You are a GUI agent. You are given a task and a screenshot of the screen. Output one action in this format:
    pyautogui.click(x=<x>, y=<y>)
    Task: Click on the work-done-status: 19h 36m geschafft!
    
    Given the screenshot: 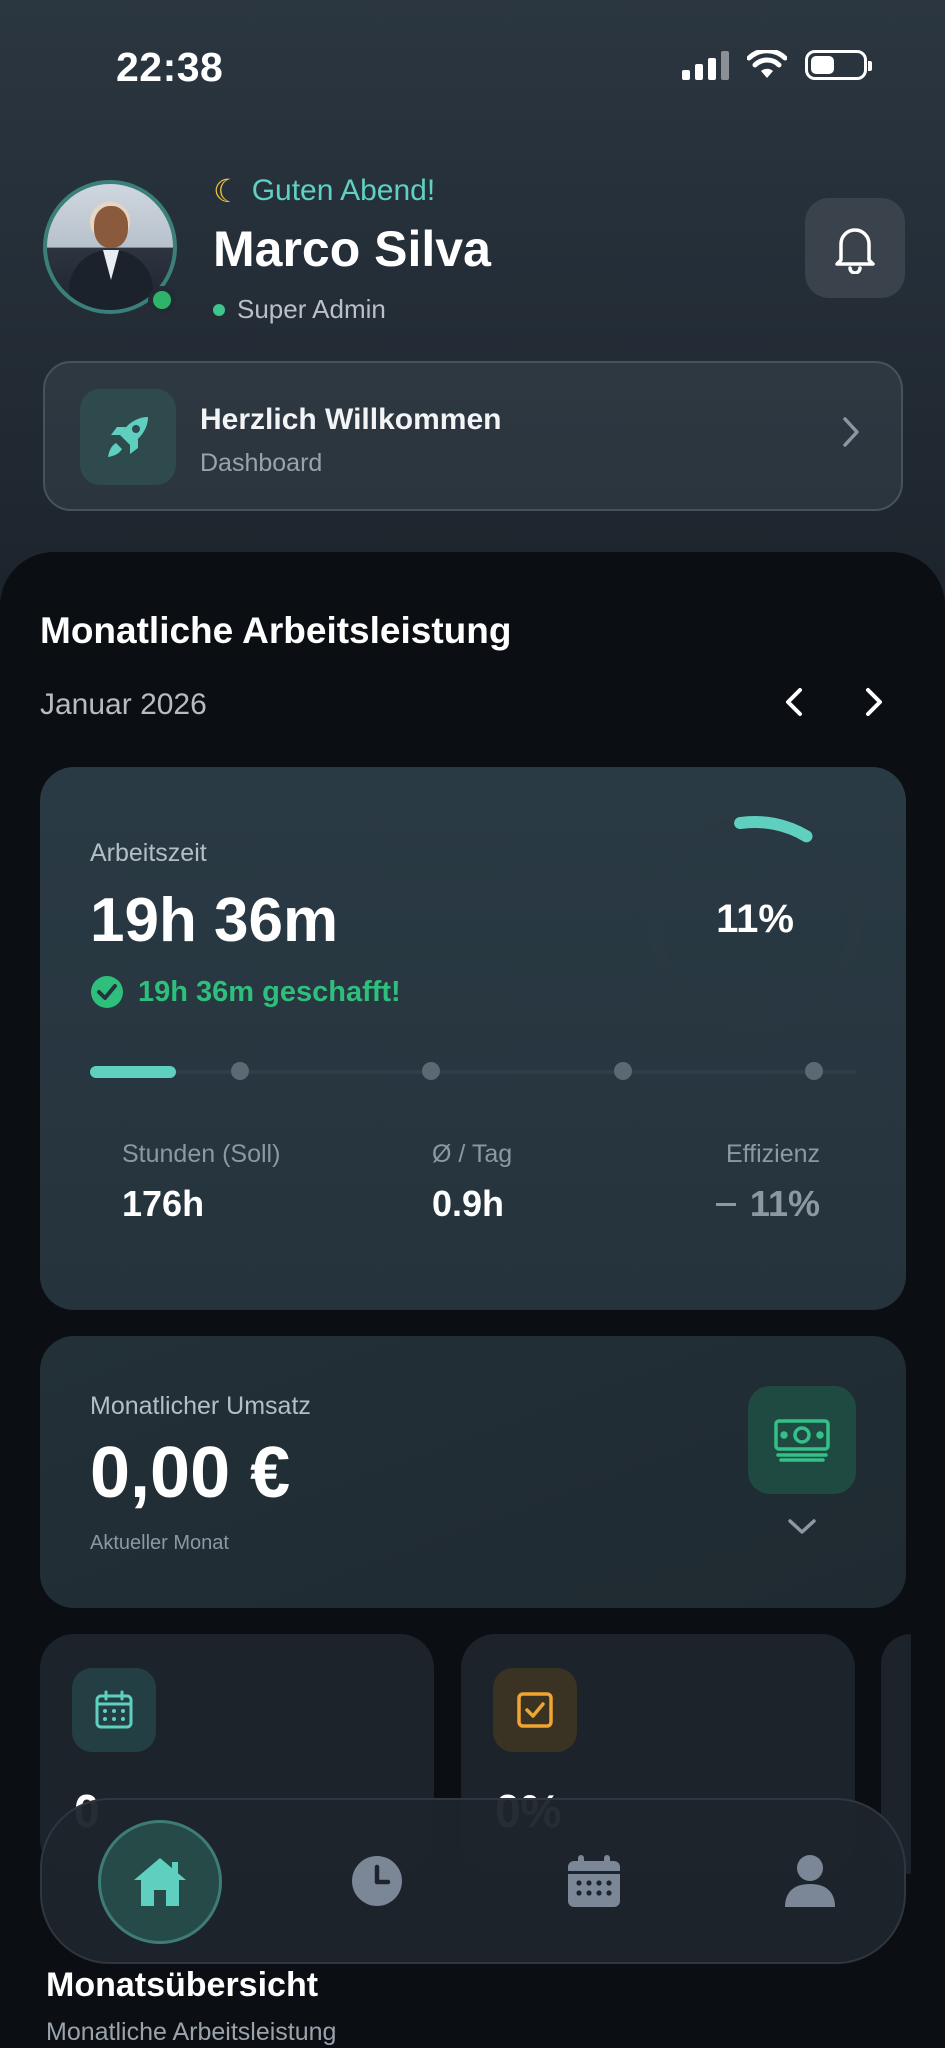 What is the action you would take?
    pyautogui.click(x=245, y=992)
    